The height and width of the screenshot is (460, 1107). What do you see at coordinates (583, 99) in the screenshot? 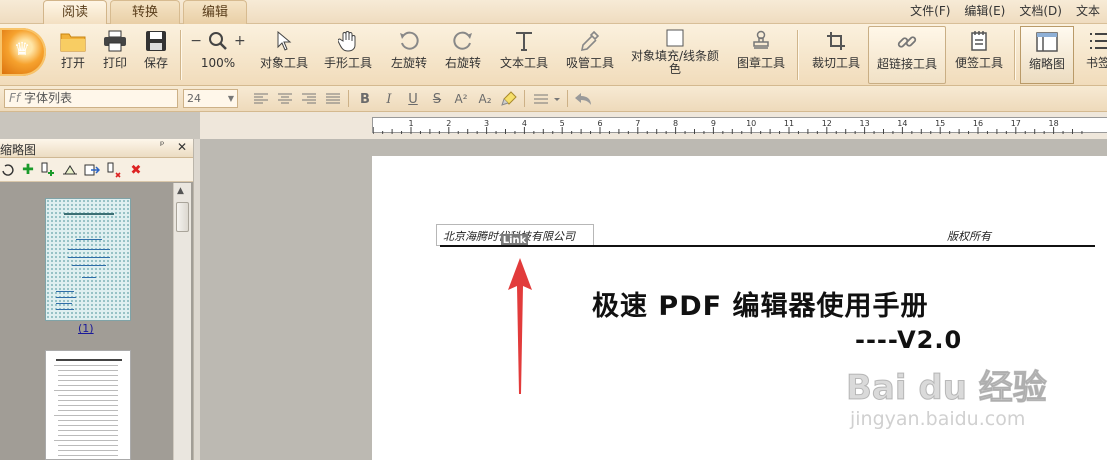
I see `undo-button` at bounding box center [583, 99].